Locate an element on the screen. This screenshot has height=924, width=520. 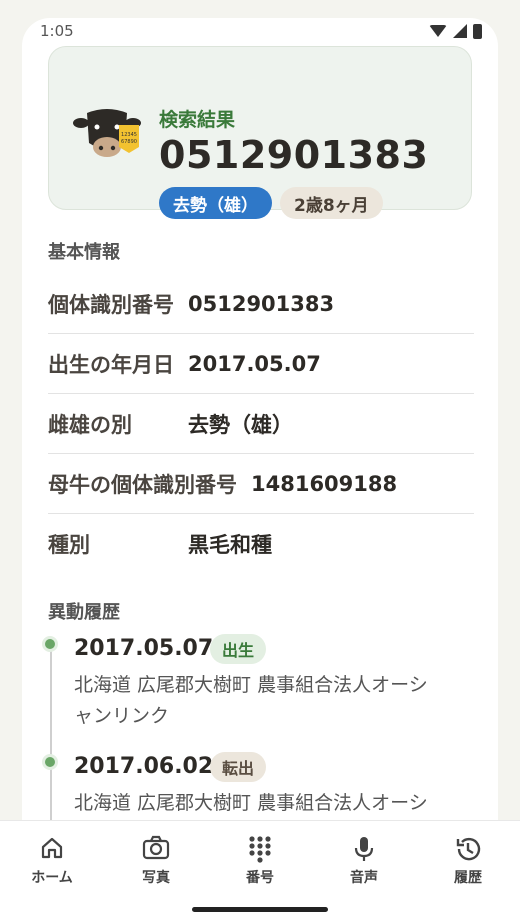
status-bar: 1:05 is located at coordinates (260, 31).